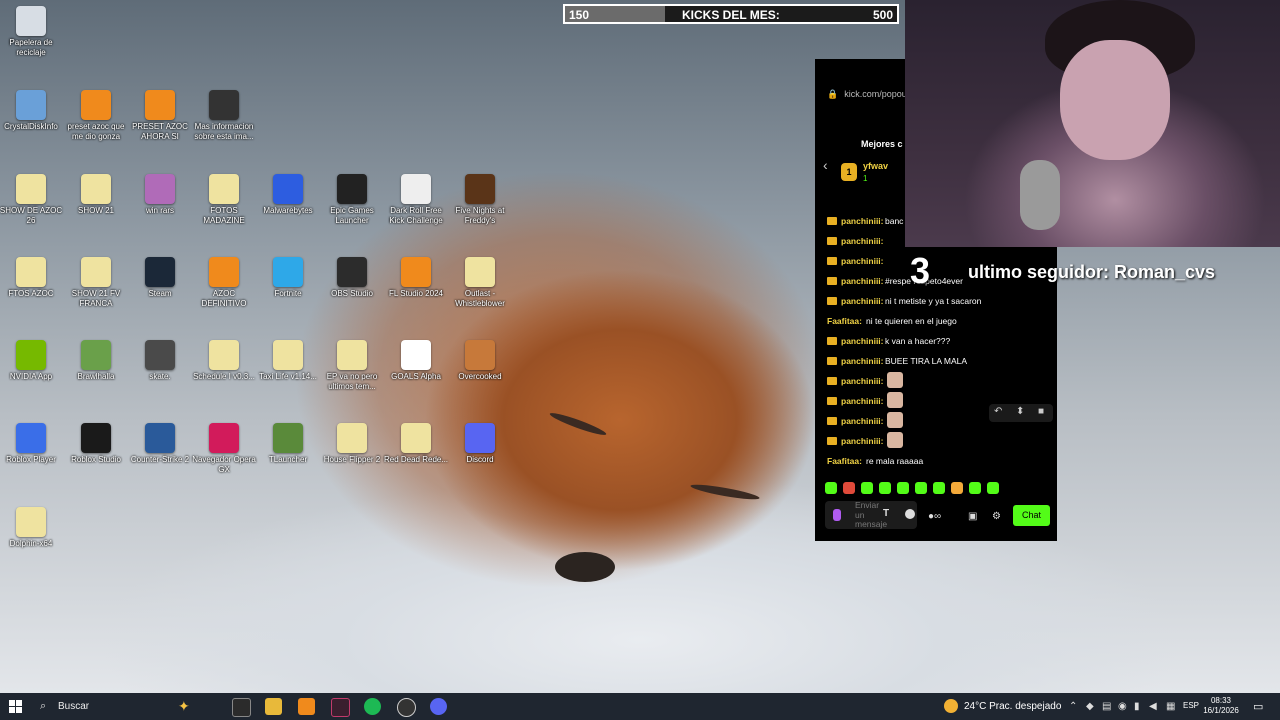 The image size is (1280, 720). I want to click on chat-message: Faafitaa: ni te quieren en el juego, so click(936, 321).